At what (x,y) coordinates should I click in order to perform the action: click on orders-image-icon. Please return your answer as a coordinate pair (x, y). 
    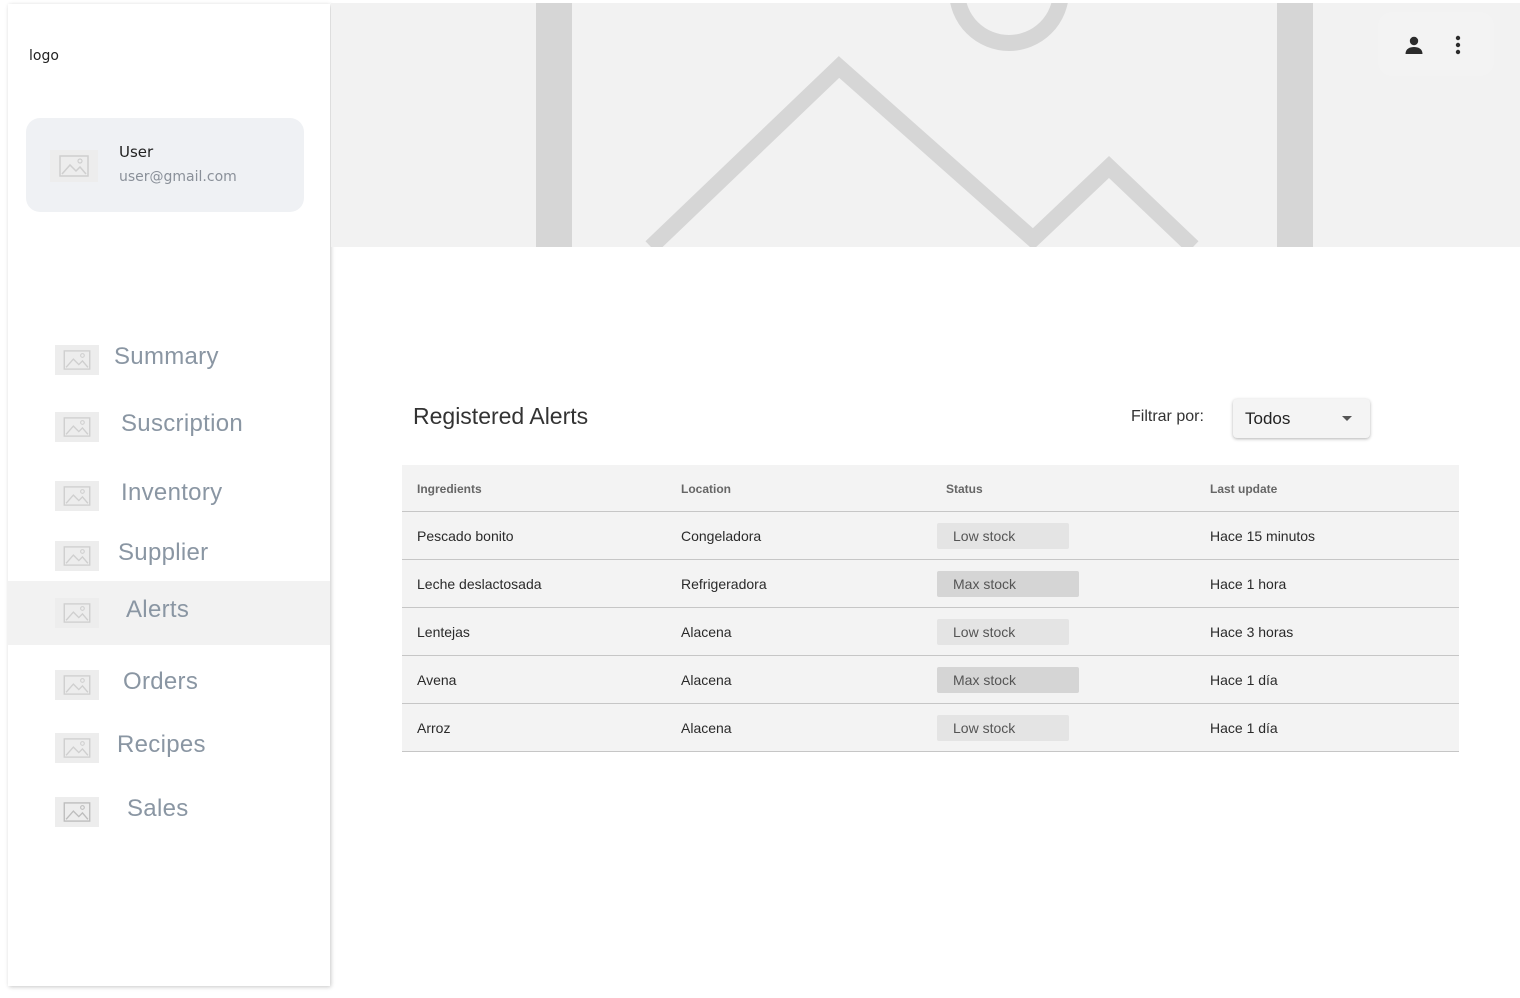
    Looking at the image, I should click on (77, 685).